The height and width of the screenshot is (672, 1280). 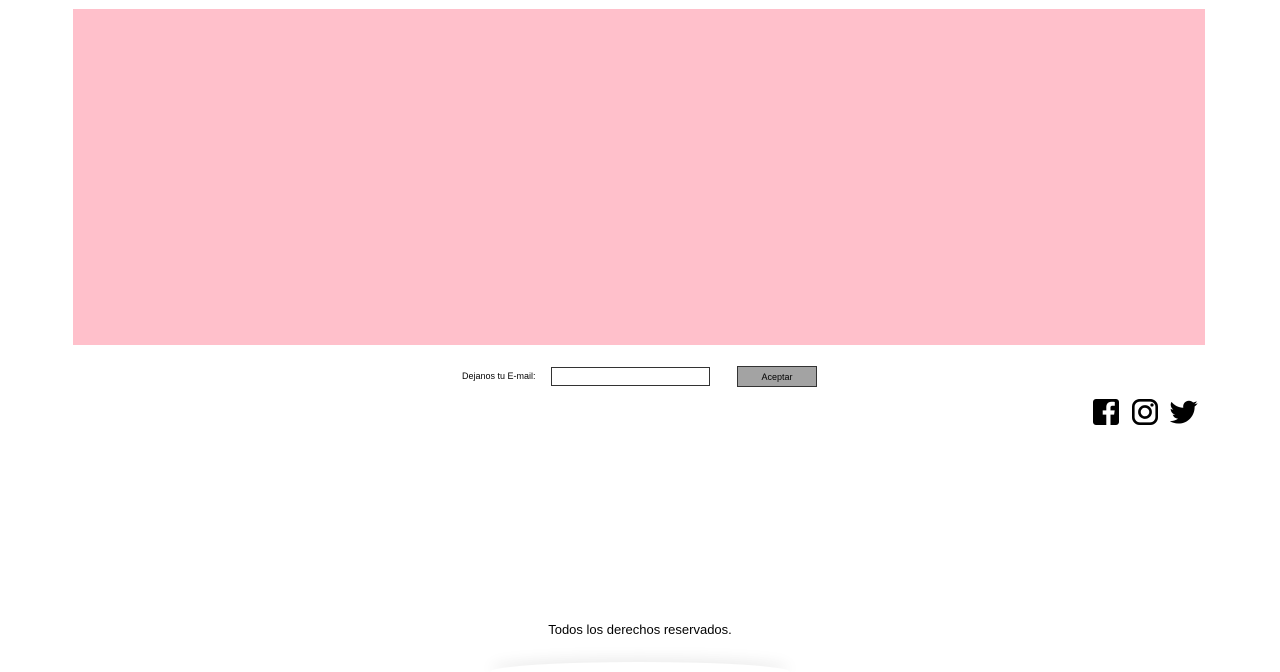 What do you see at coordinates (1184, 412) in the screenshot?
I see `twitter-icon` at bounding box center [1184, 412].